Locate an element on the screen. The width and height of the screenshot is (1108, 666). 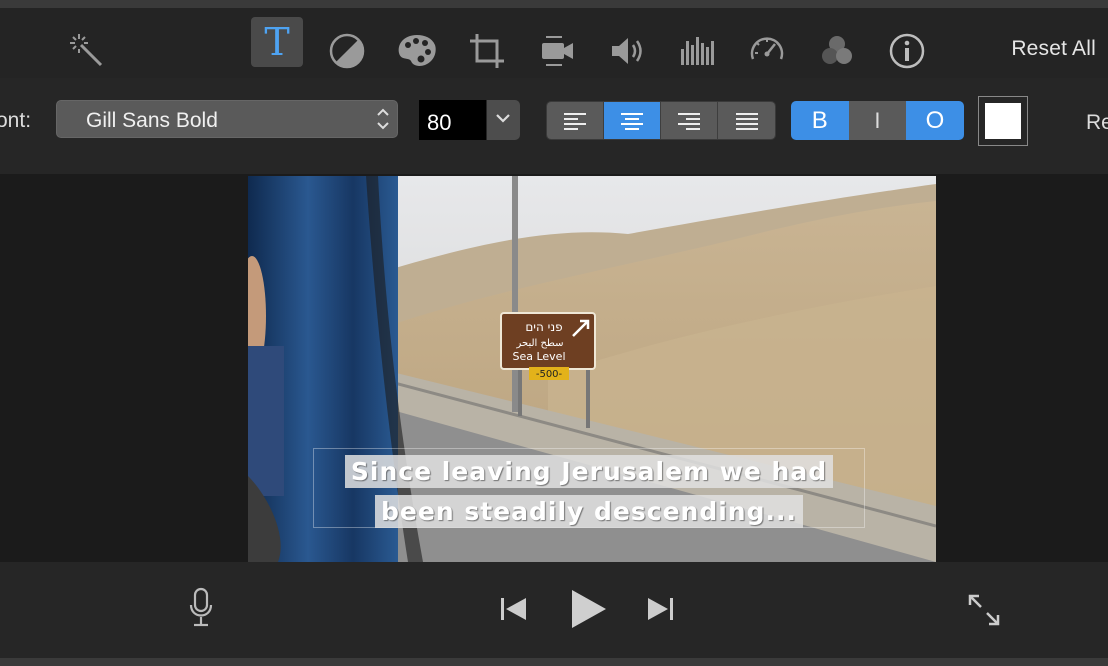
sign-english-text: Sea Level is located at coordinates (538, 356).